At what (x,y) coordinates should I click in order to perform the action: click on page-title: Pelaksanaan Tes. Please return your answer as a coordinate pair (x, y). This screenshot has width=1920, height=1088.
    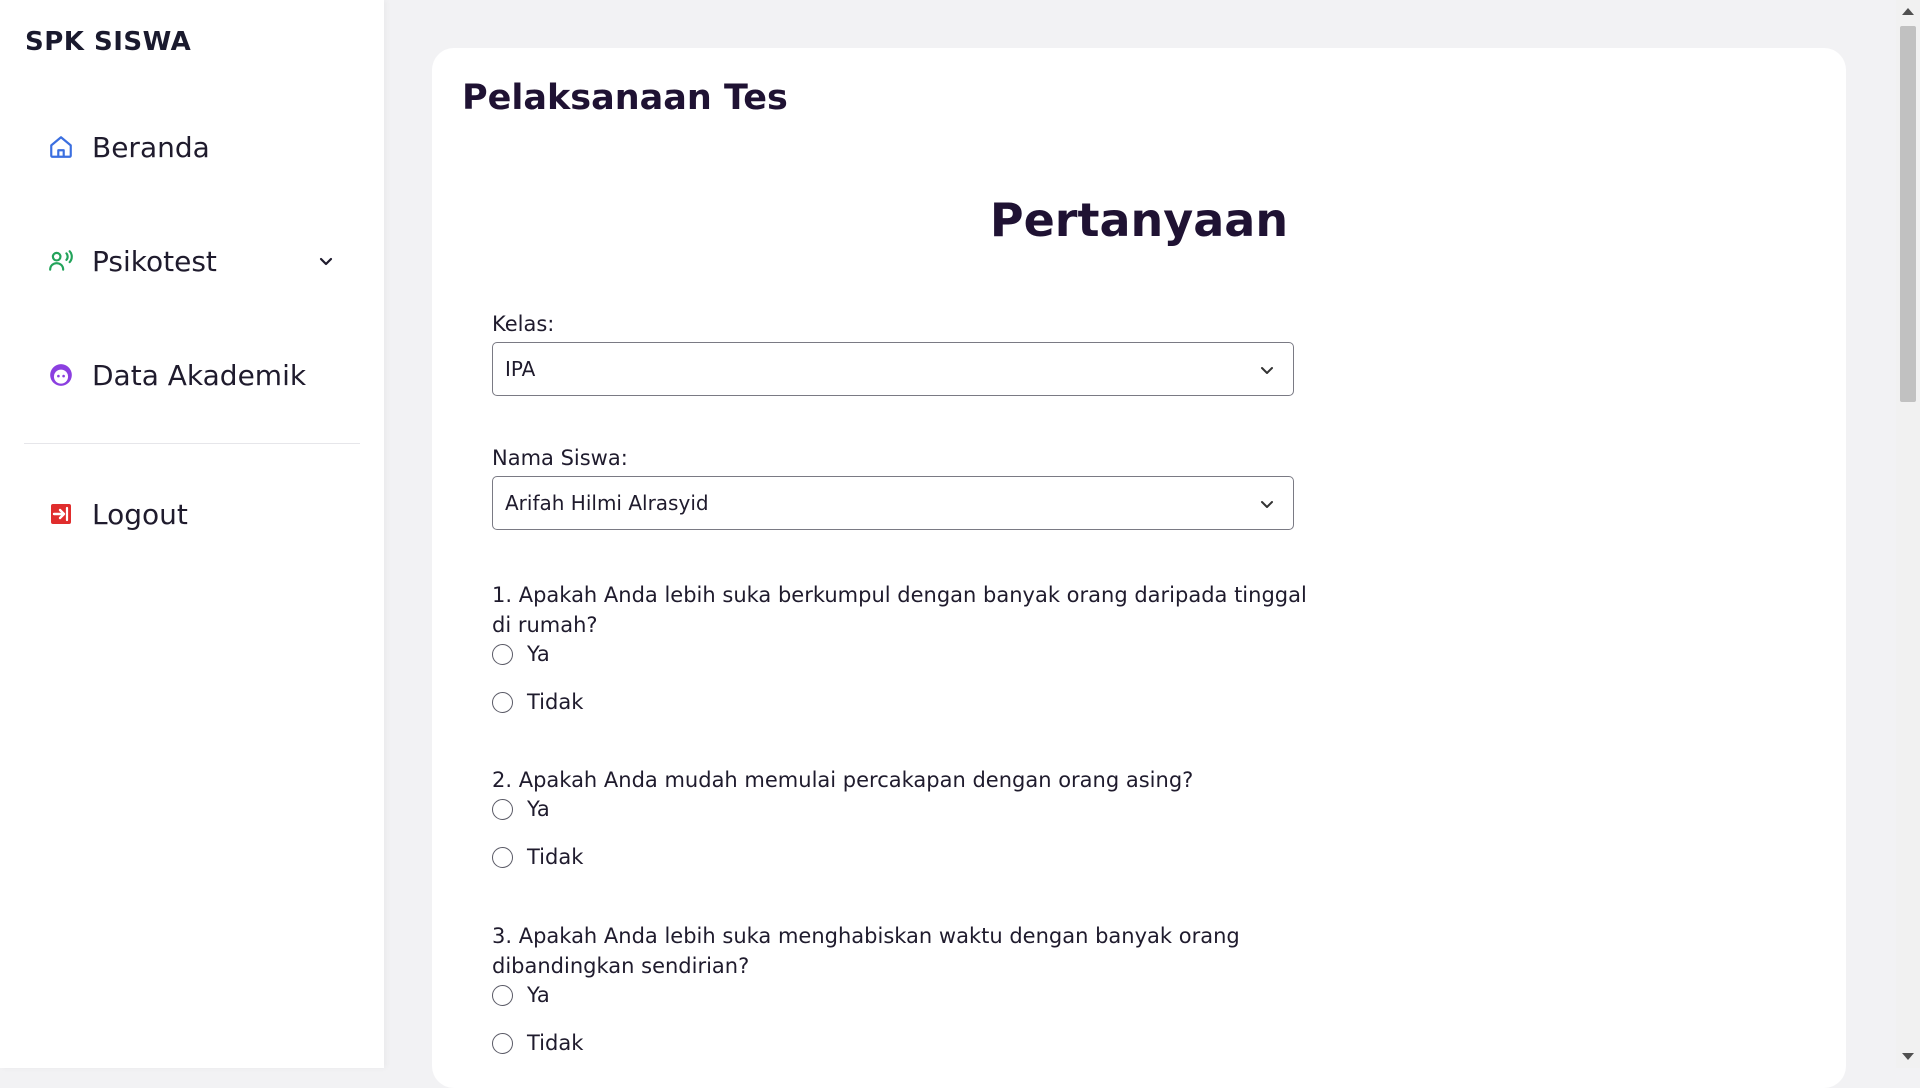
    Looking at the image, I should click on (625, 98).